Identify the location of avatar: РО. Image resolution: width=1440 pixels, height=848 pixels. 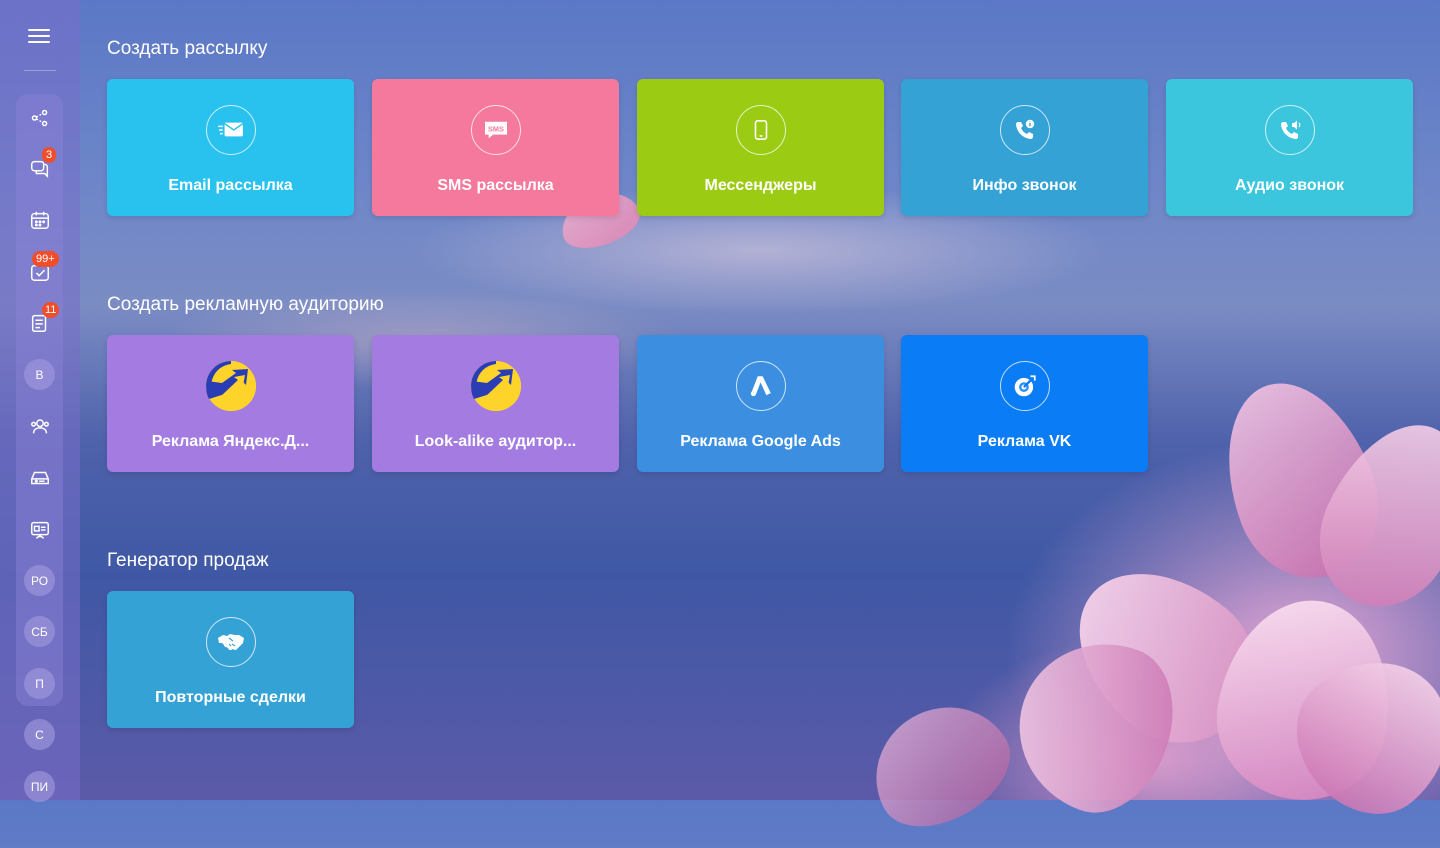
(39, 580).